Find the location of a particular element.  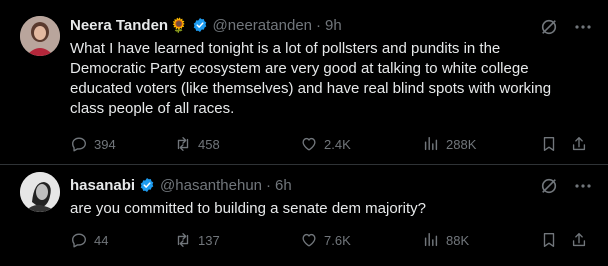

author-handle: @neeratanden is located at coordinates (262, 25).